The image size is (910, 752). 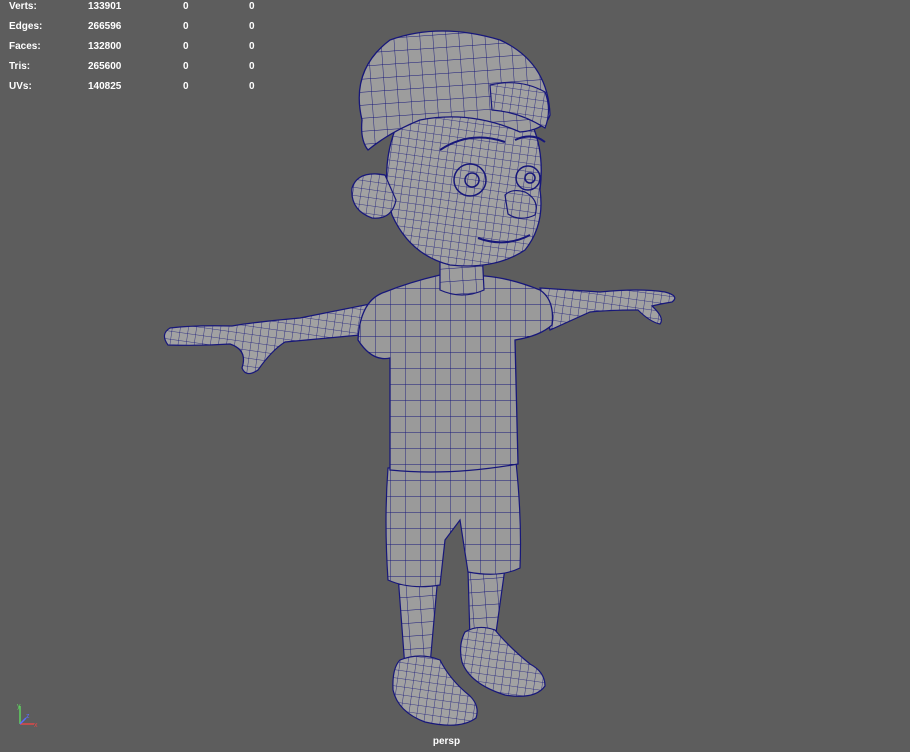 I want to click on axis-gizmo: y x z, so click(x=27, y=716).